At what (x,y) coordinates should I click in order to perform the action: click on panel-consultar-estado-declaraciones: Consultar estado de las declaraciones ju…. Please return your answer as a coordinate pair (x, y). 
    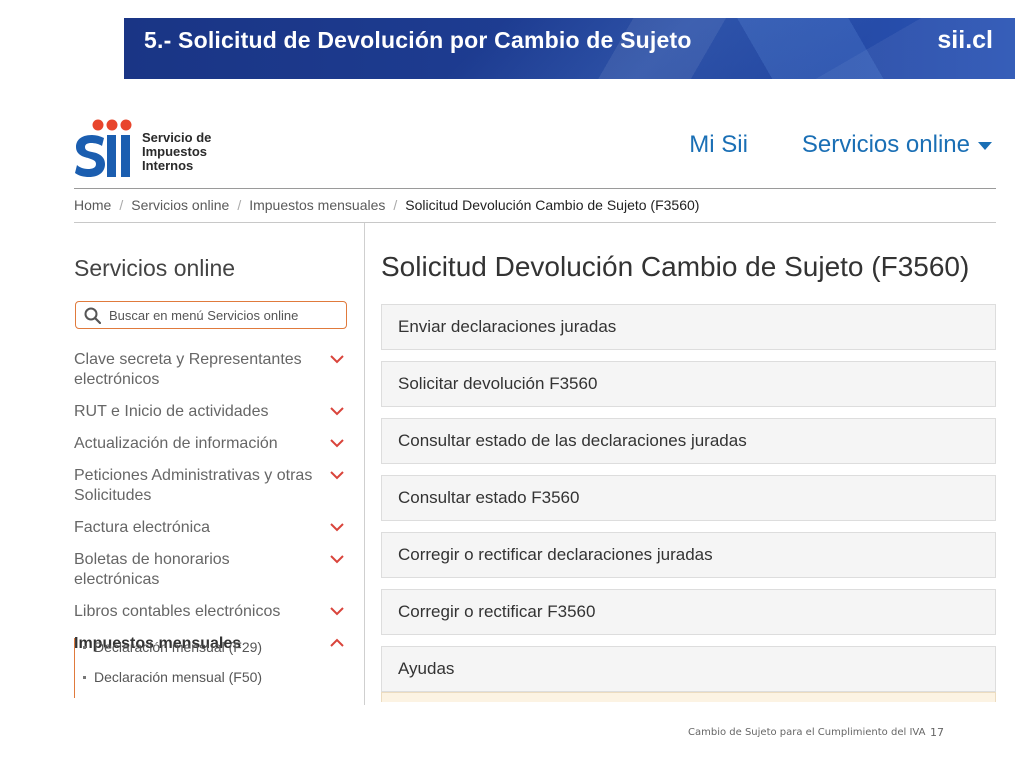
    Looking at the image, I should click on (688, 441).